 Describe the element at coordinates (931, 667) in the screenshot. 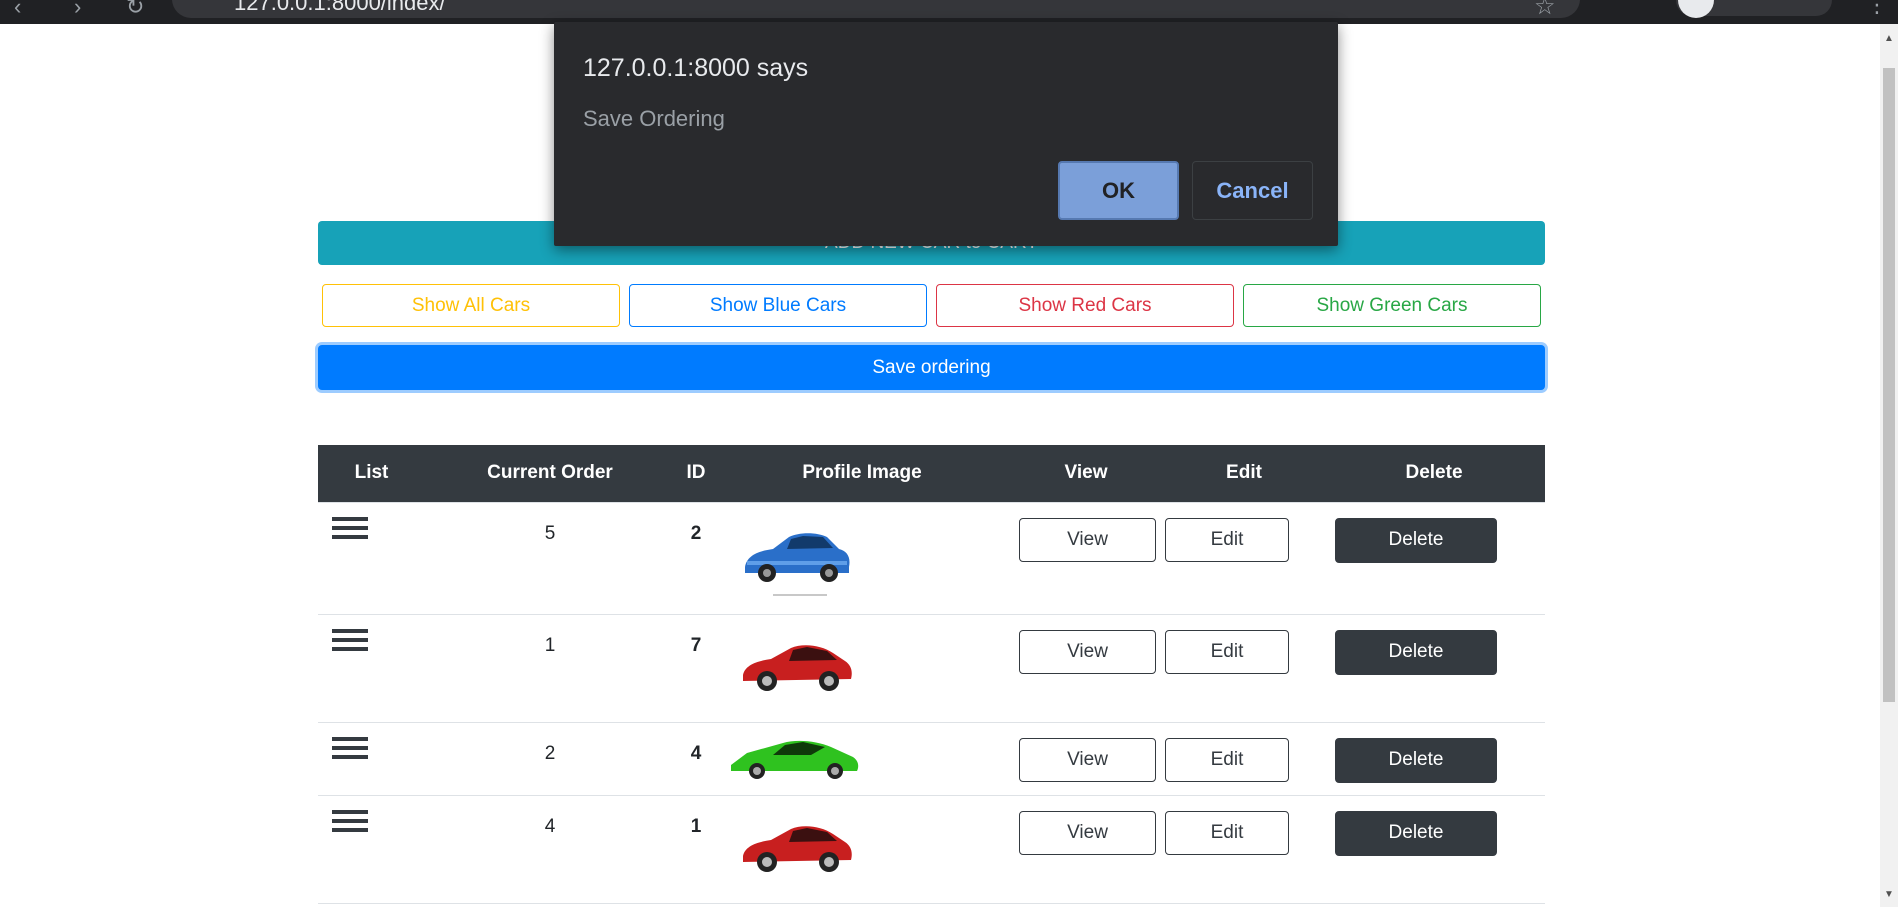

I see `table-row: 1 7 View Edit Delete` at that location.